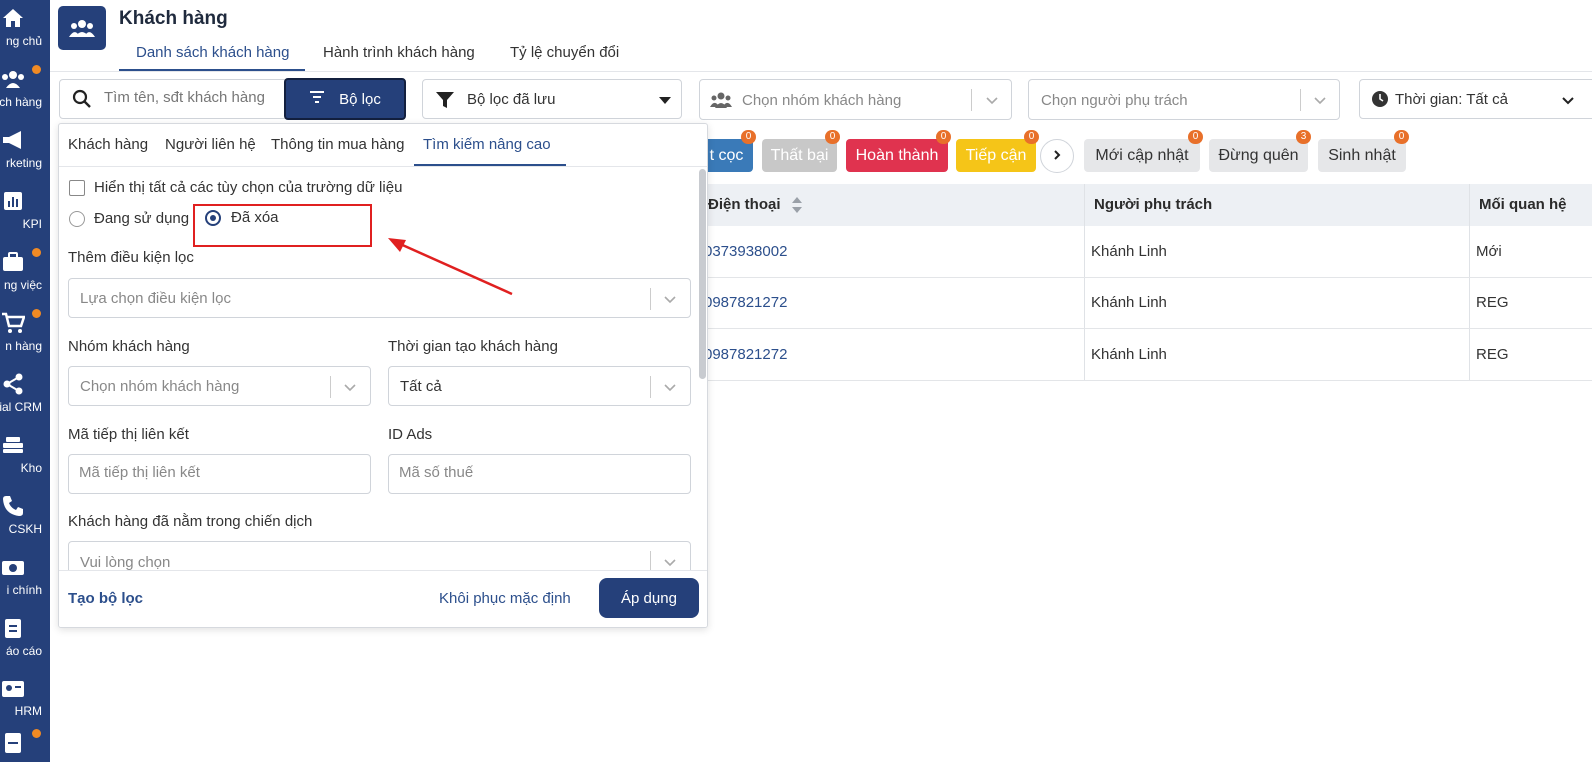 Image resolution: width=1592 pixels, height=762 pixels. What do you see at coordinates (25, 640) in the screenshot?
I see `sidebar-item-10: áo cáo` at bounding box center [25, 640].